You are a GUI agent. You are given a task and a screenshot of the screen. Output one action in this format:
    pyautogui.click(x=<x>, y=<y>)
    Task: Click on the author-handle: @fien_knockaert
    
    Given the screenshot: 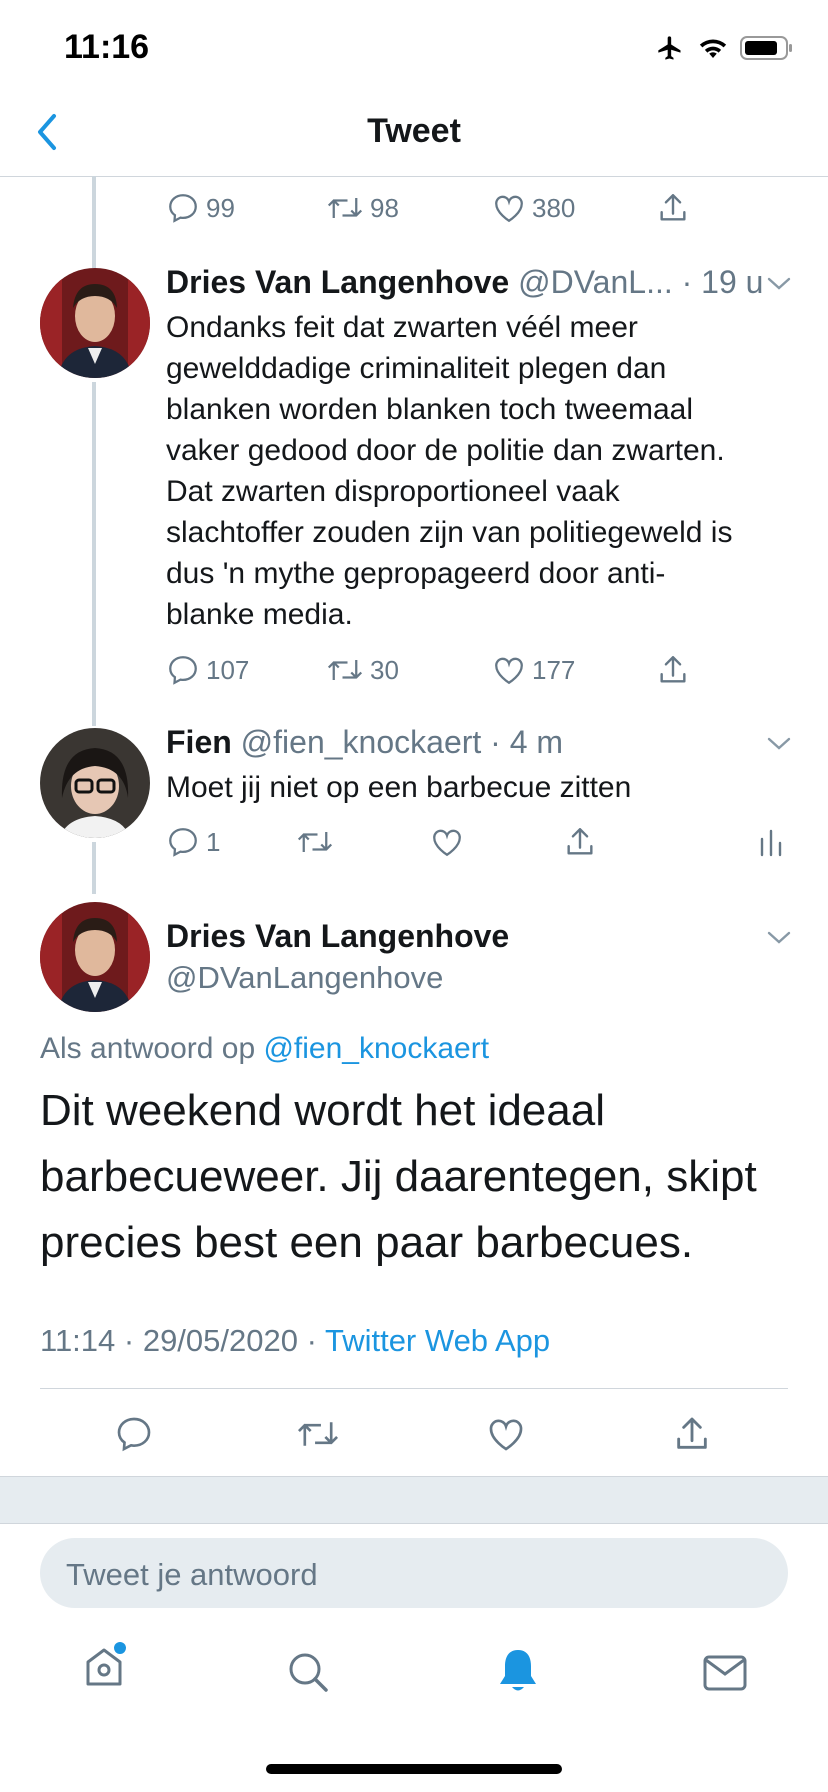 What is the action you would take?
    pyautogui.click(x=361, y=742)
    